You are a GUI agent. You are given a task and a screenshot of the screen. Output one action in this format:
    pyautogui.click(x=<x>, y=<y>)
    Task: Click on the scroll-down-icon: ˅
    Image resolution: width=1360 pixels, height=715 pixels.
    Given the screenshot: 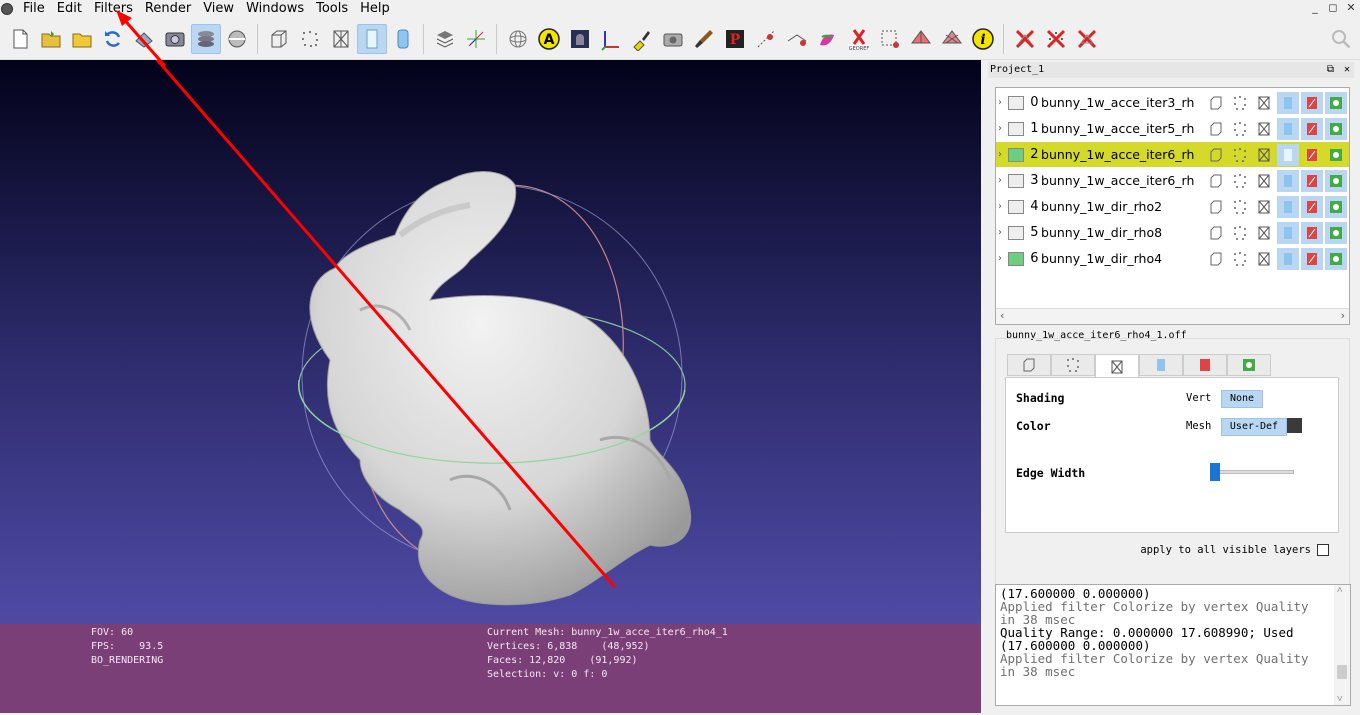 What is the action you would take?
    pyautogui.click(x=1340, y=699)
    